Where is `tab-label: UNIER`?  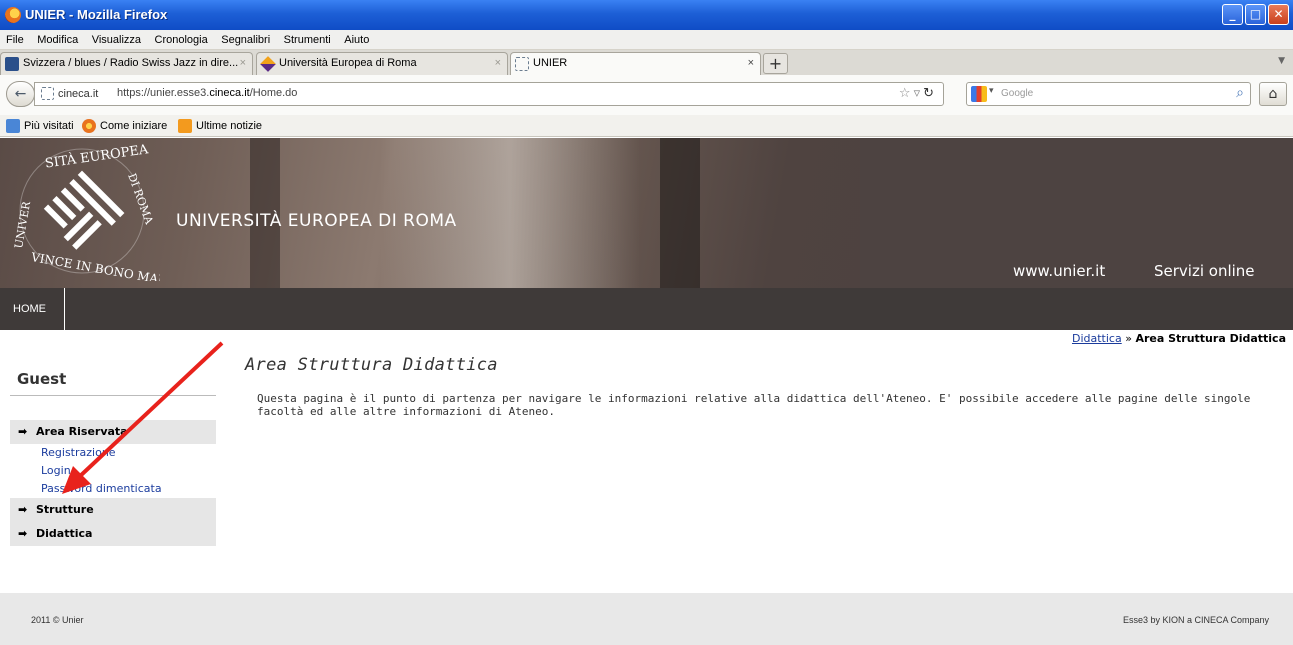 tab-label: UNIER is located at coordinates (550, 63).